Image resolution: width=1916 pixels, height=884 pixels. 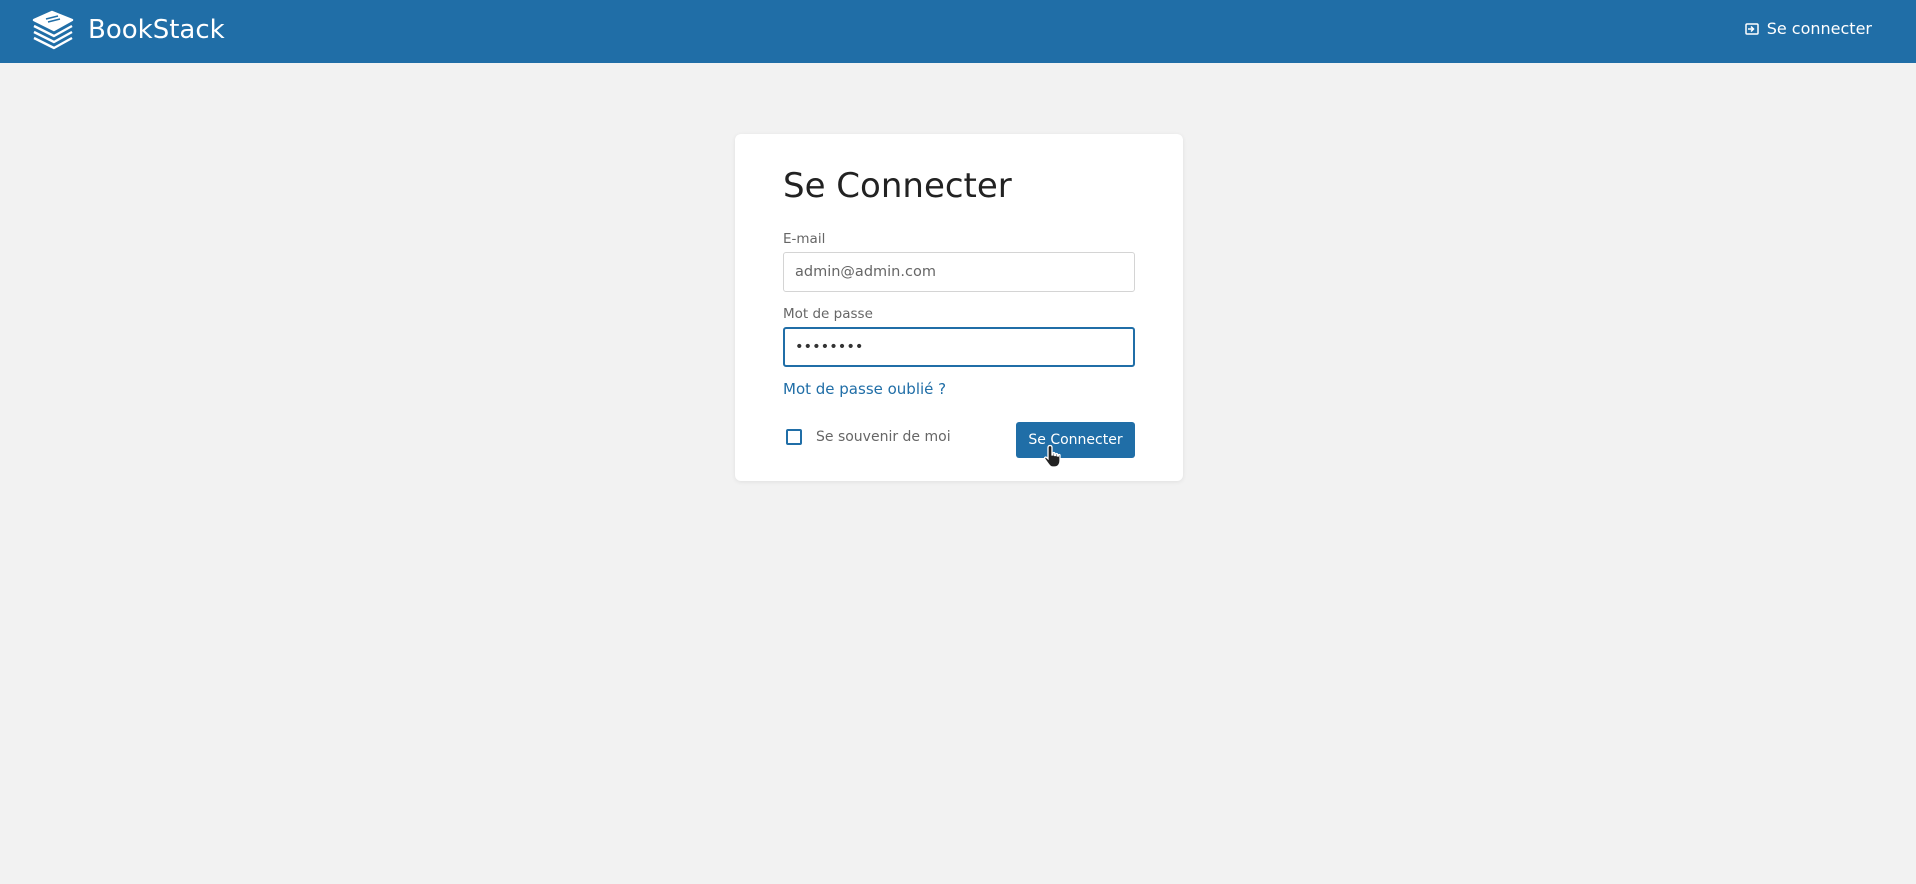 I want to click on header-login-link: Se connecter, so click(x=1808, y=28).